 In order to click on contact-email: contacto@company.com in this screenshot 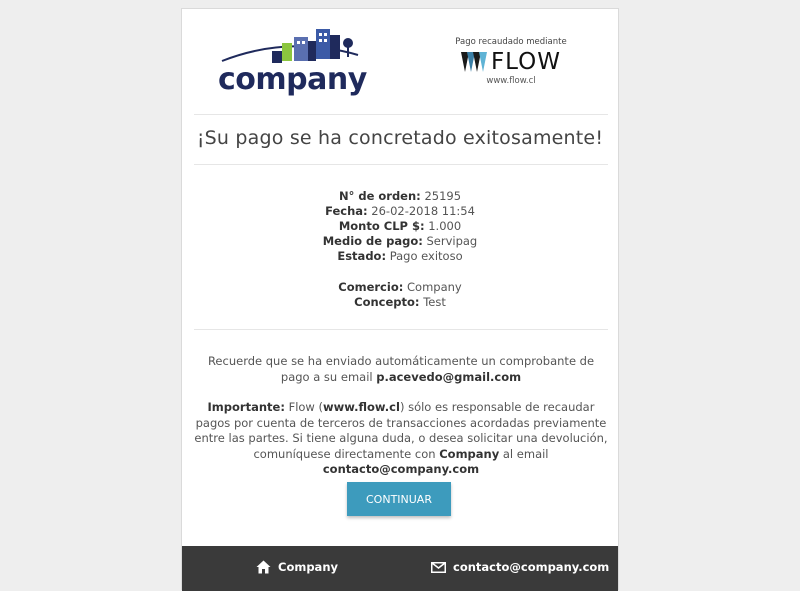, I will do `click(401, 469)`.